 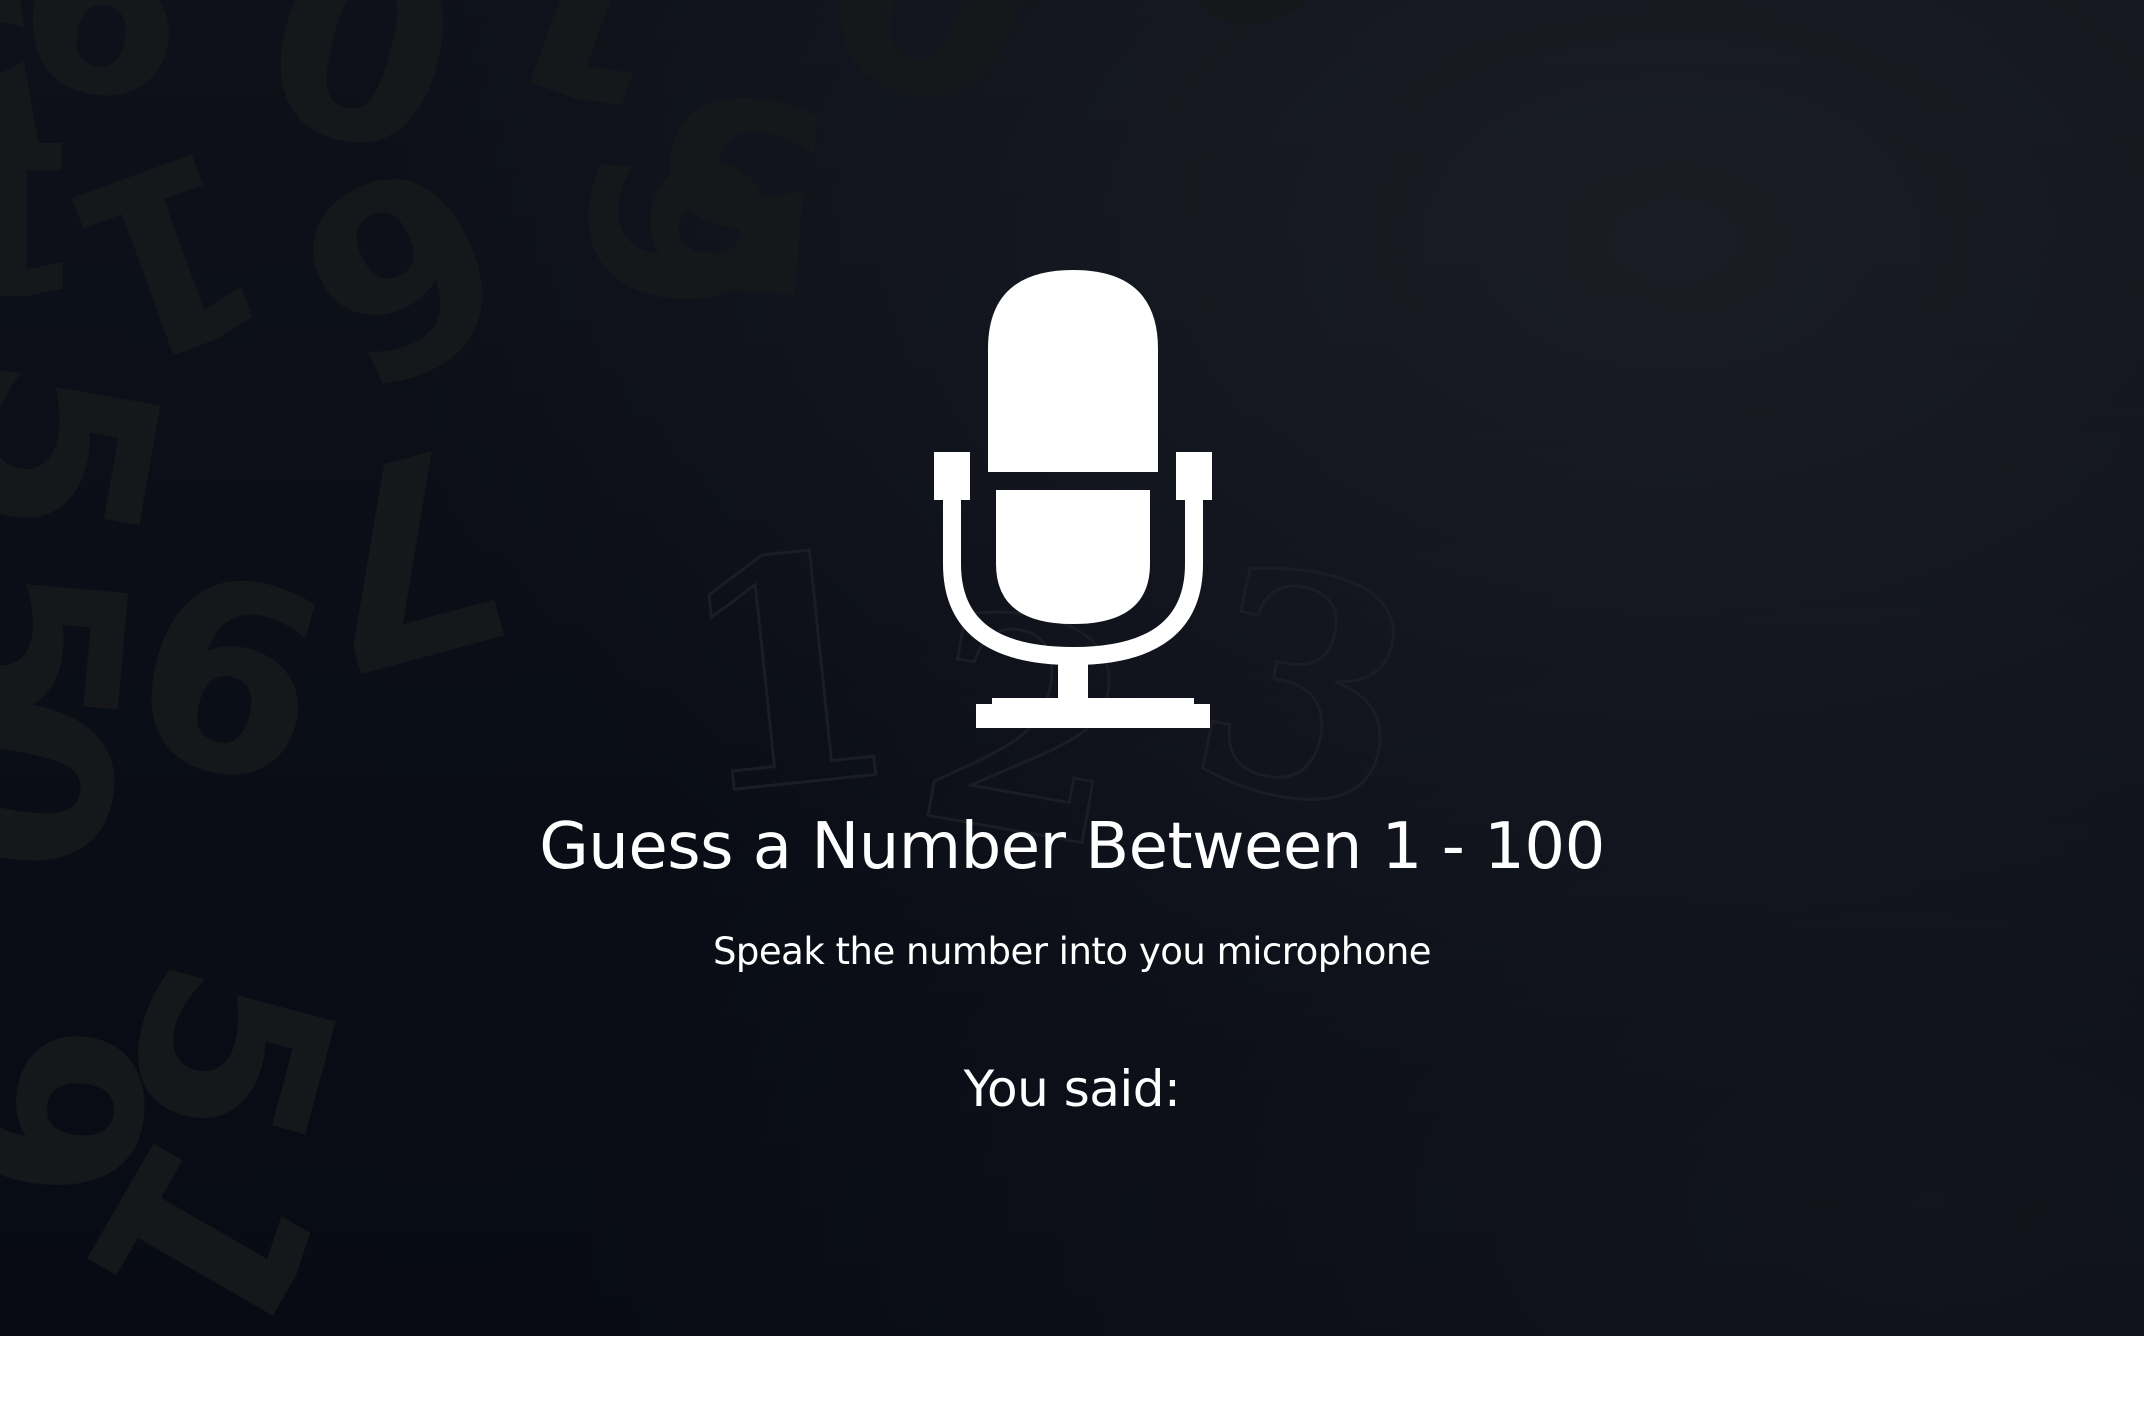 I want to click on speech-result: You said:, so click(x=1072, y=1089).